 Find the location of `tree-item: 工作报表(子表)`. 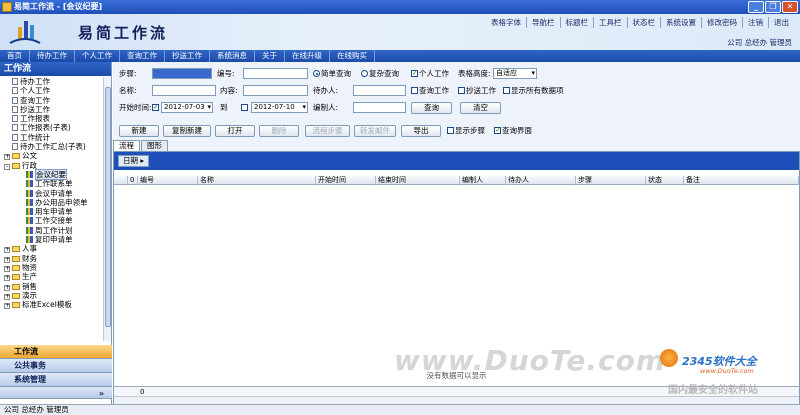

tree-item: 工作报表(子表) is located at coordinates (52, 127).